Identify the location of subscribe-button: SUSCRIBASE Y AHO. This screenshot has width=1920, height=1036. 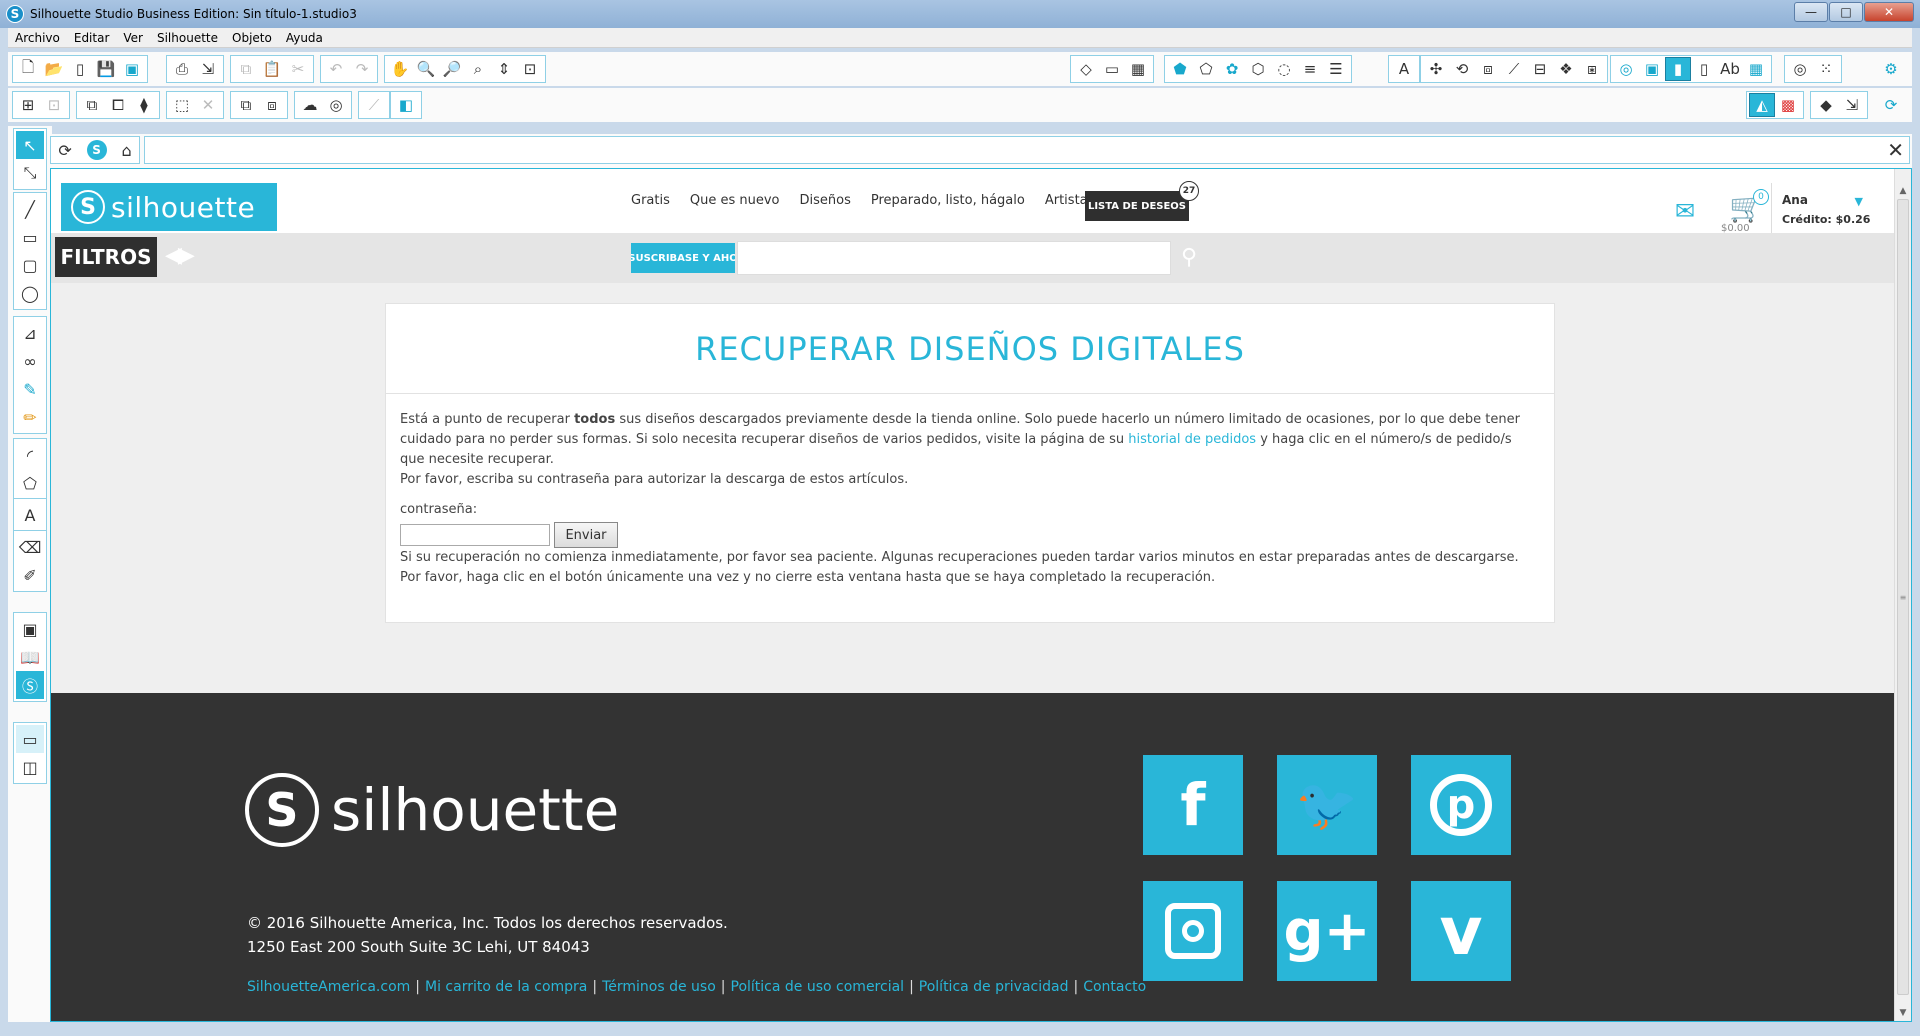
(683, 258).